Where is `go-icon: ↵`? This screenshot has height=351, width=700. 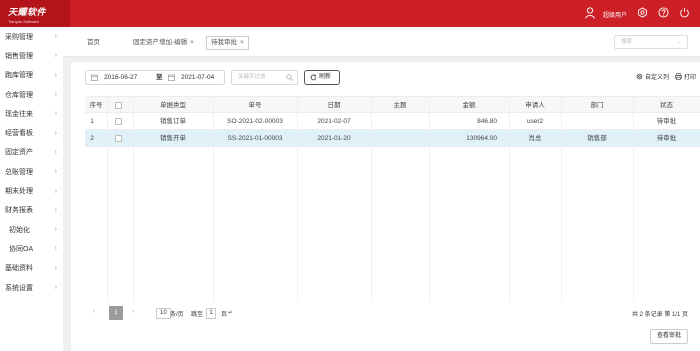 go-icon: ↵ is located at coordinates (230, 312).